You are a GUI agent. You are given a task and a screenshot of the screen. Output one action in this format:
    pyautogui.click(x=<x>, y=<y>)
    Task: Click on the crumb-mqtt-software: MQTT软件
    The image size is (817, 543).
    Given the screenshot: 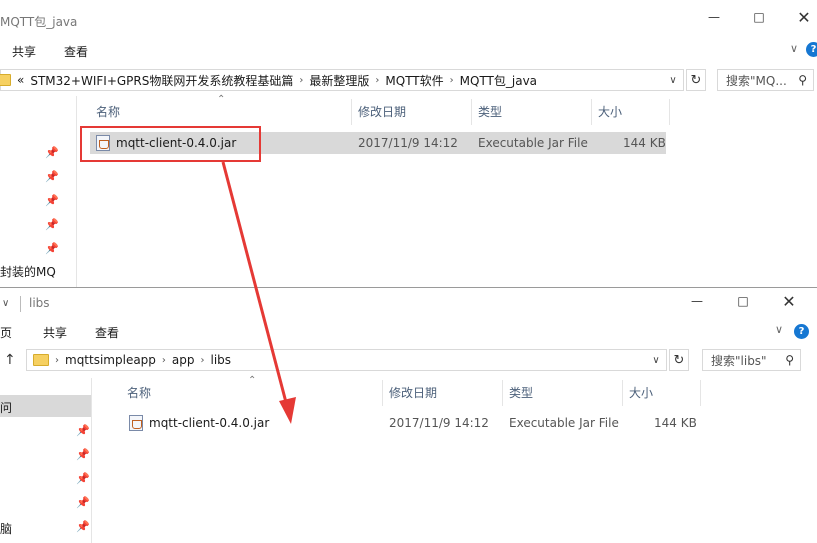 What is the action you would take?
    pyautogui.click(x=414, y=80)
    